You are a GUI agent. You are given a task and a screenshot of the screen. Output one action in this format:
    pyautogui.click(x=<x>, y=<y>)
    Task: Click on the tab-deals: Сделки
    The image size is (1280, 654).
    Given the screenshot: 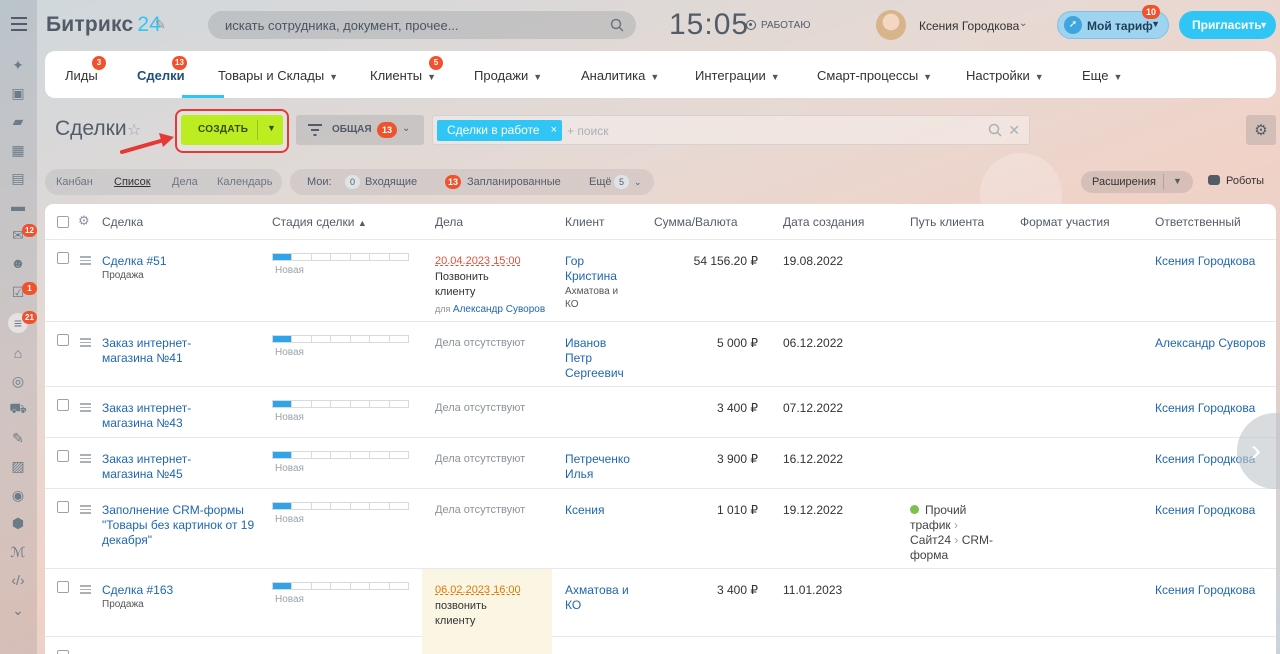 What is the action you would take?
    pyautogui.click(x=161, y=75)
    